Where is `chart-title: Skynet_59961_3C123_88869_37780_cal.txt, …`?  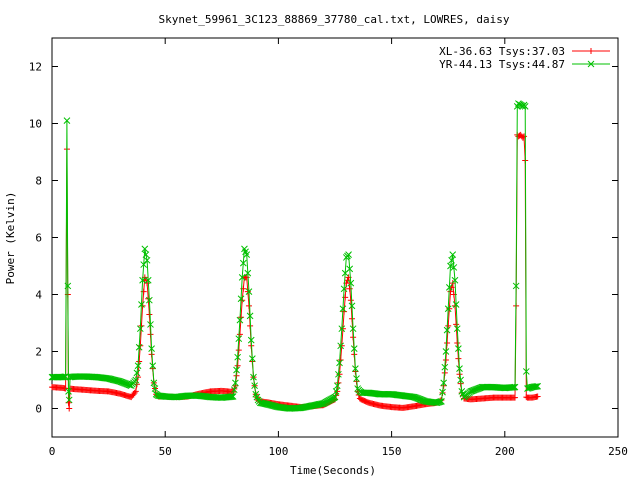 chart-title: Skynet_59961_3C123_88869_37780_cal.txt, … is located at coordinates (334, 19).